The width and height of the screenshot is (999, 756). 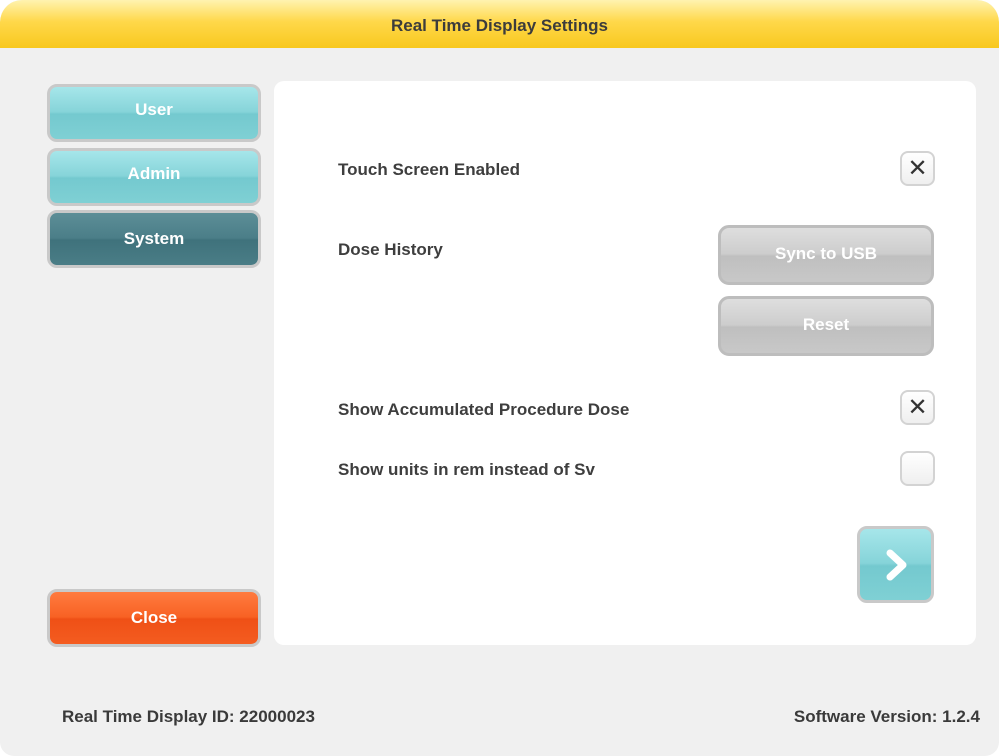 What do you see at coordinates (826, 255) in the screenshot?
I see `sync-to-usb-button: Sync to USB` at bounding box center [826, 255].